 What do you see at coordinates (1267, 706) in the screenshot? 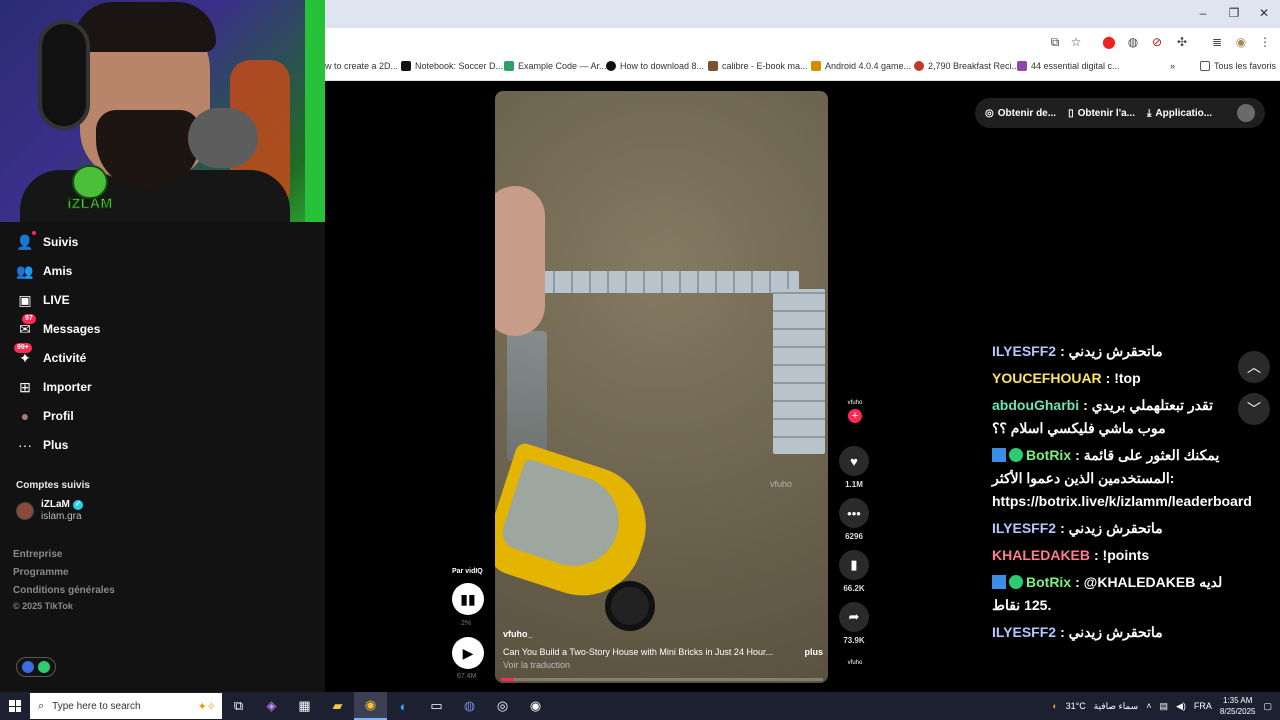
I see `notifications-icon: ▢` at bounding box center [1267, 706].